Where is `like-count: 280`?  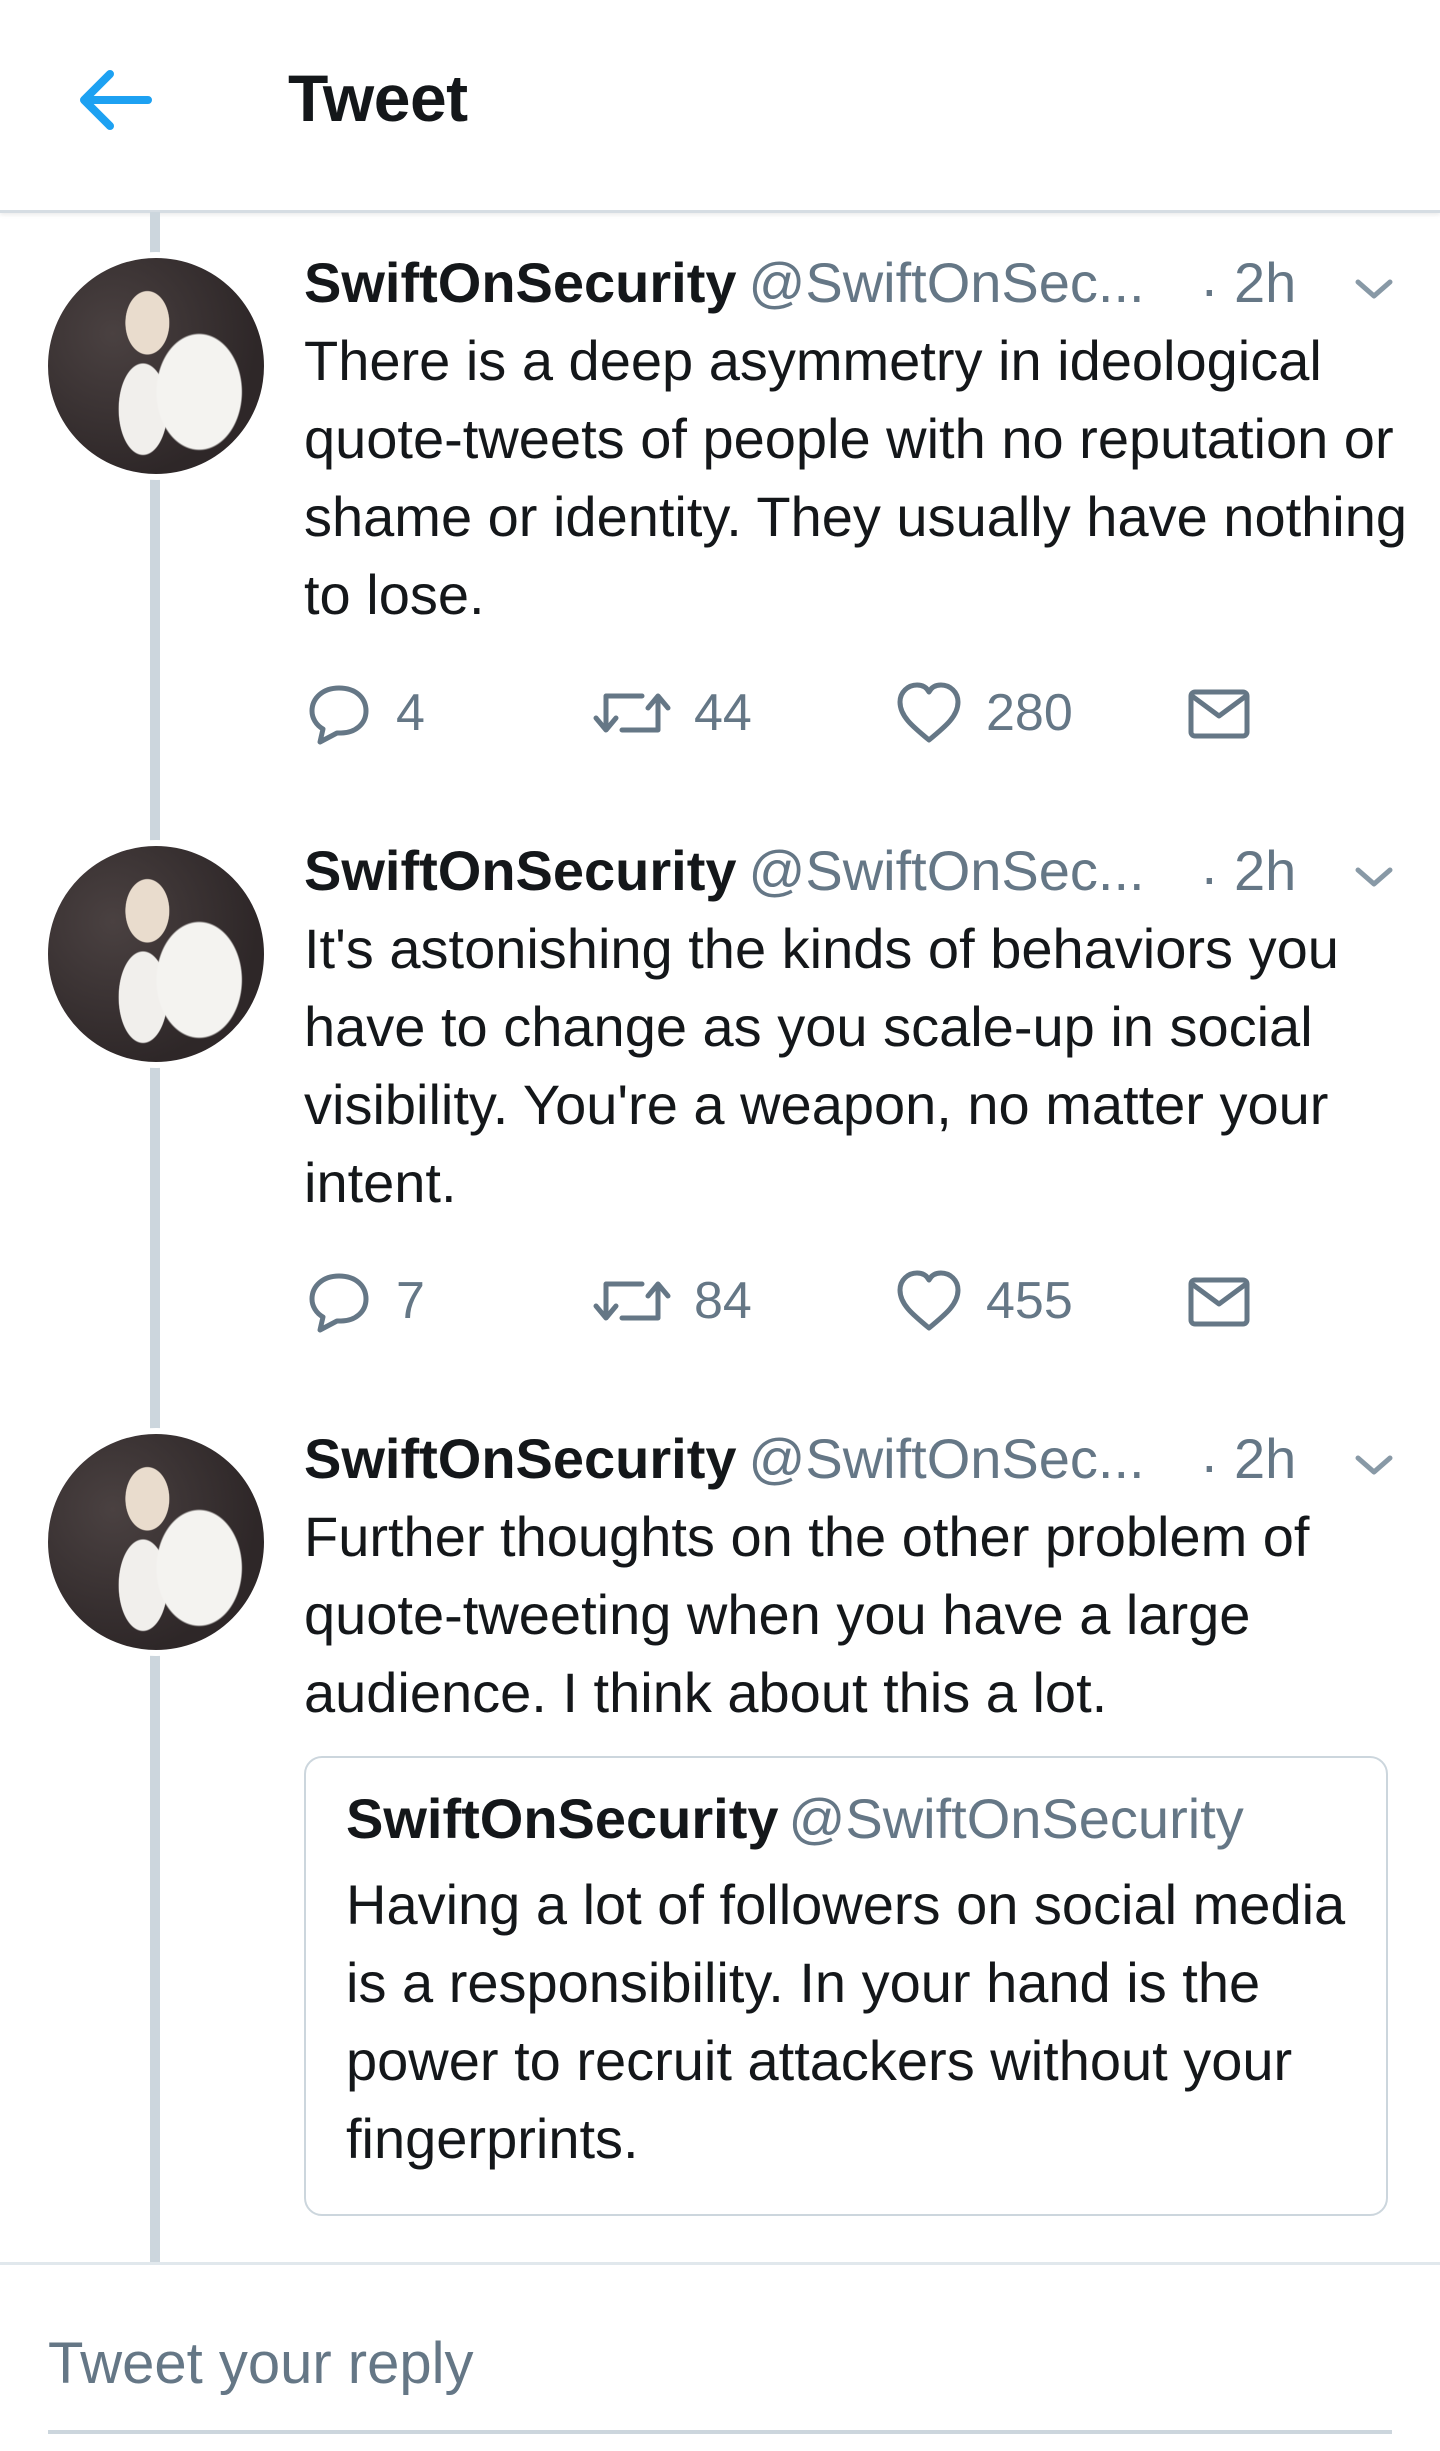
like-count: 280 is located at coordinates (1029, 713).